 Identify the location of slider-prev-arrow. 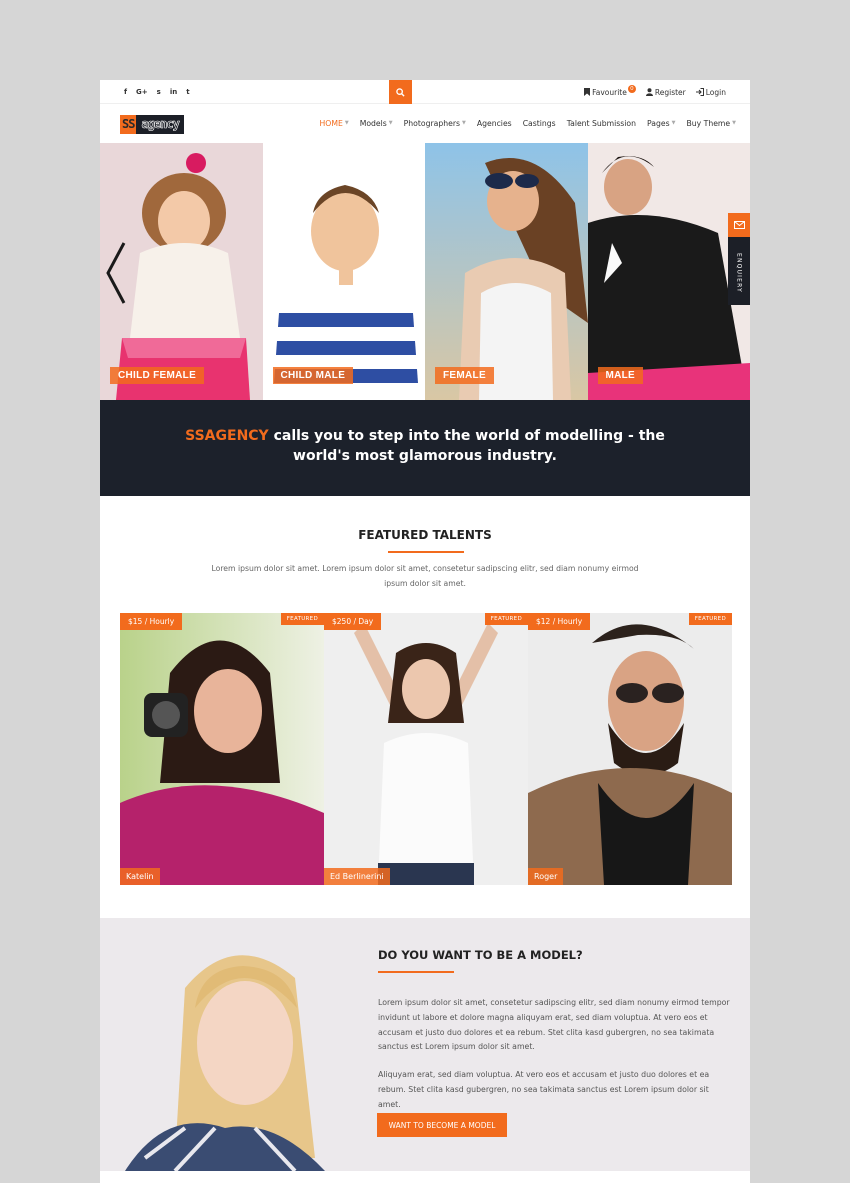
(116, 273).